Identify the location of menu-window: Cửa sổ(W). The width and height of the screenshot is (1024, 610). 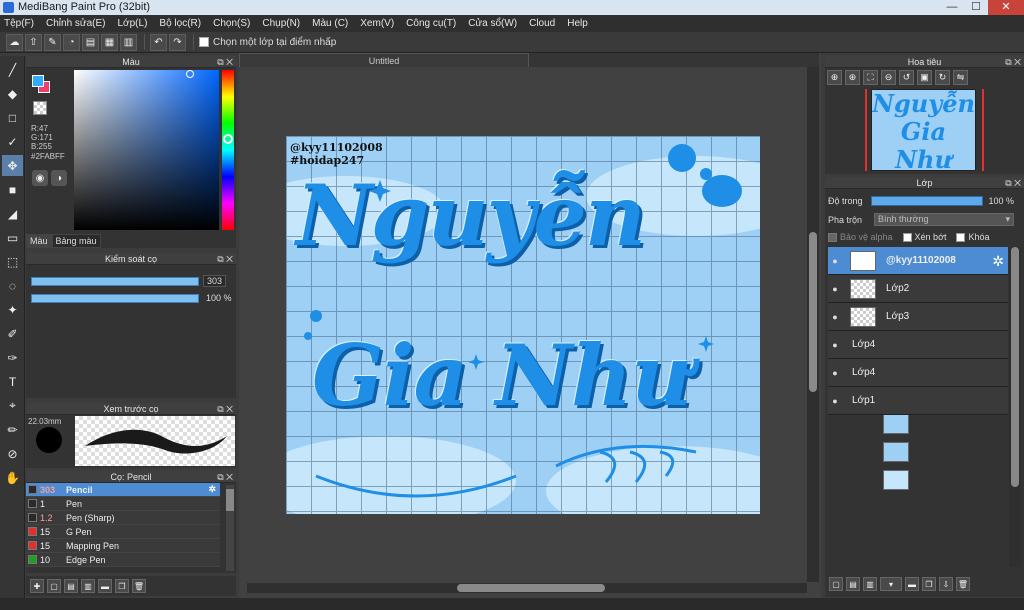
(492, 23).